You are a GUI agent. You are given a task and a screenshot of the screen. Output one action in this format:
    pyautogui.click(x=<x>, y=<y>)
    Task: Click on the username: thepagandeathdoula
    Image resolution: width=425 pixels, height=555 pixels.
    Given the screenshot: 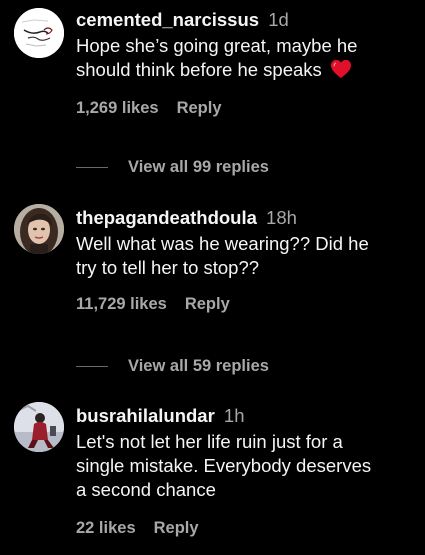 What is the action you would take?
    pyautogui.click(x=166, y=217)
    